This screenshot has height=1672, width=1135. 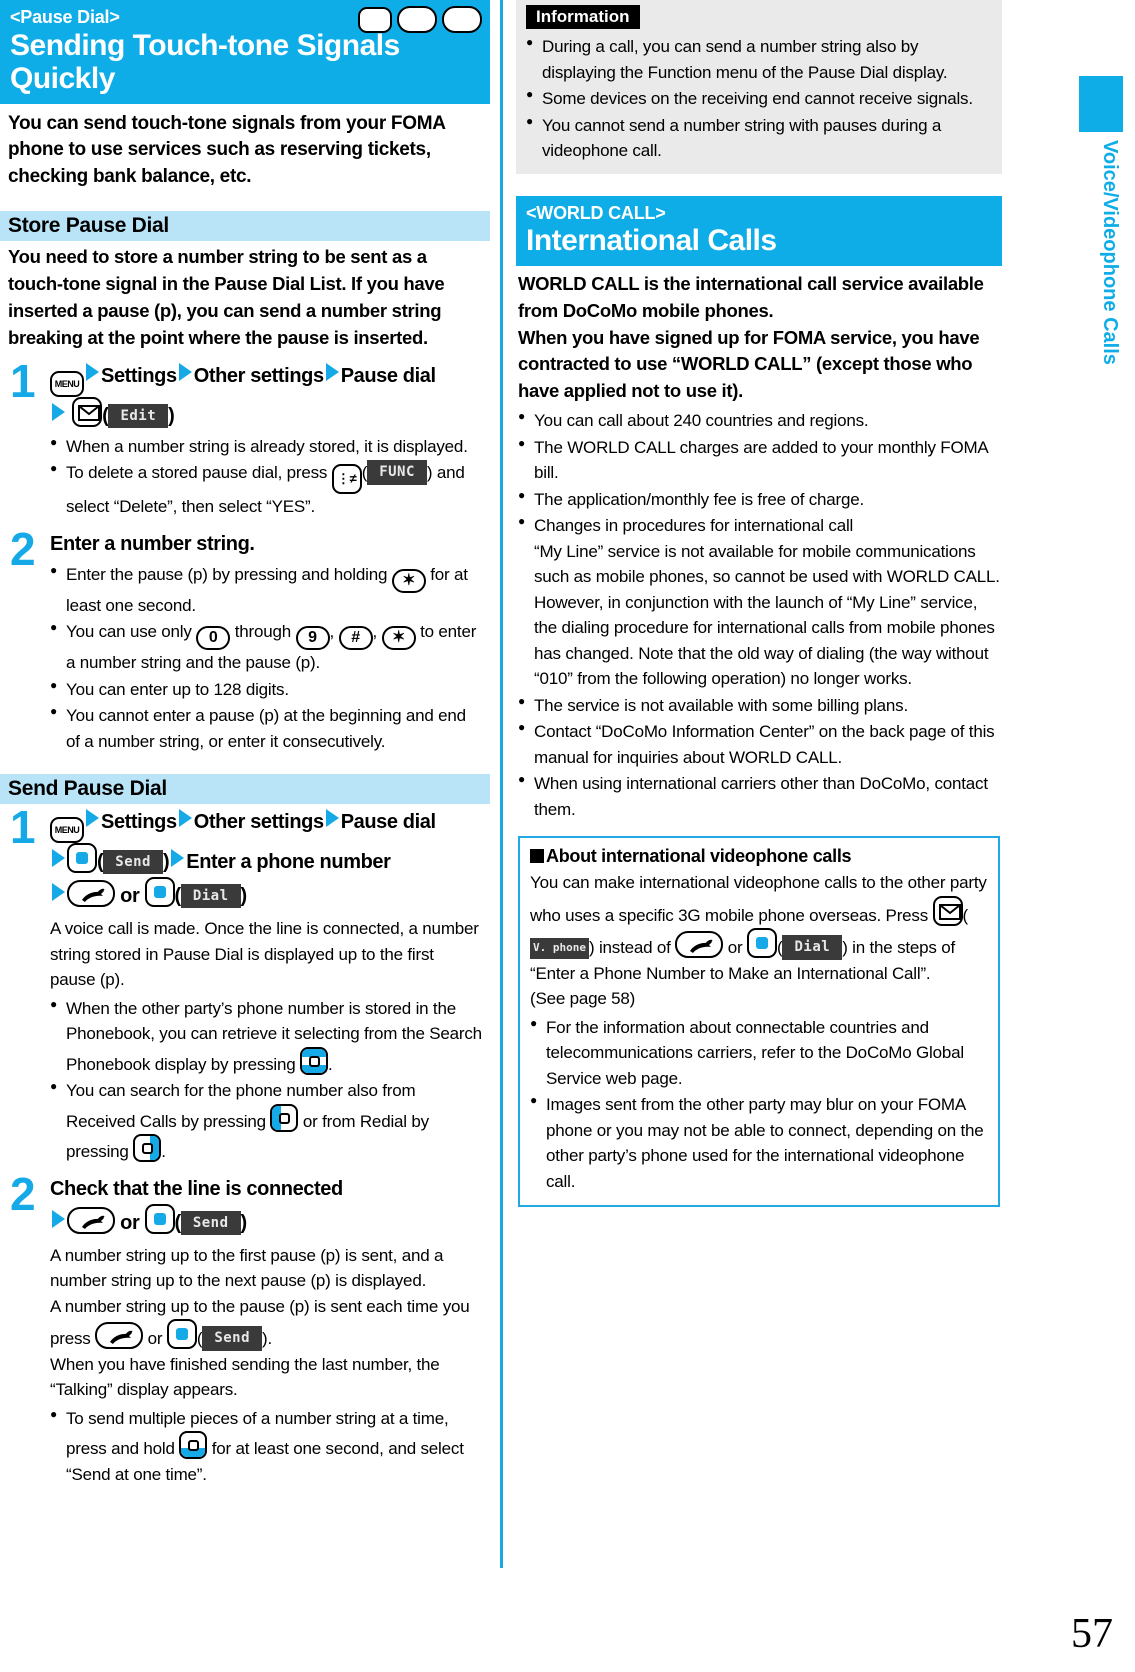 What do you see at coordinates (258, 822) in the screenshot?
I see `menu-item-other-settings: Other settings` at bounding box center [258, 822].